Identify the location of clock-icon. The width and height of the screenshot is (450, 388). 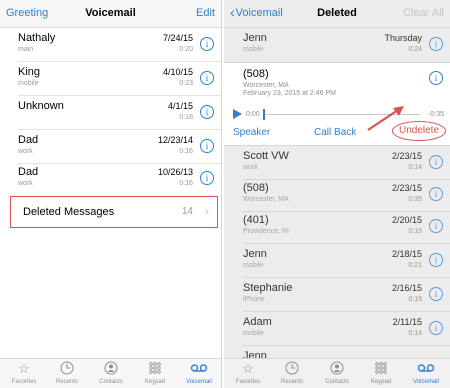
(292, 369).